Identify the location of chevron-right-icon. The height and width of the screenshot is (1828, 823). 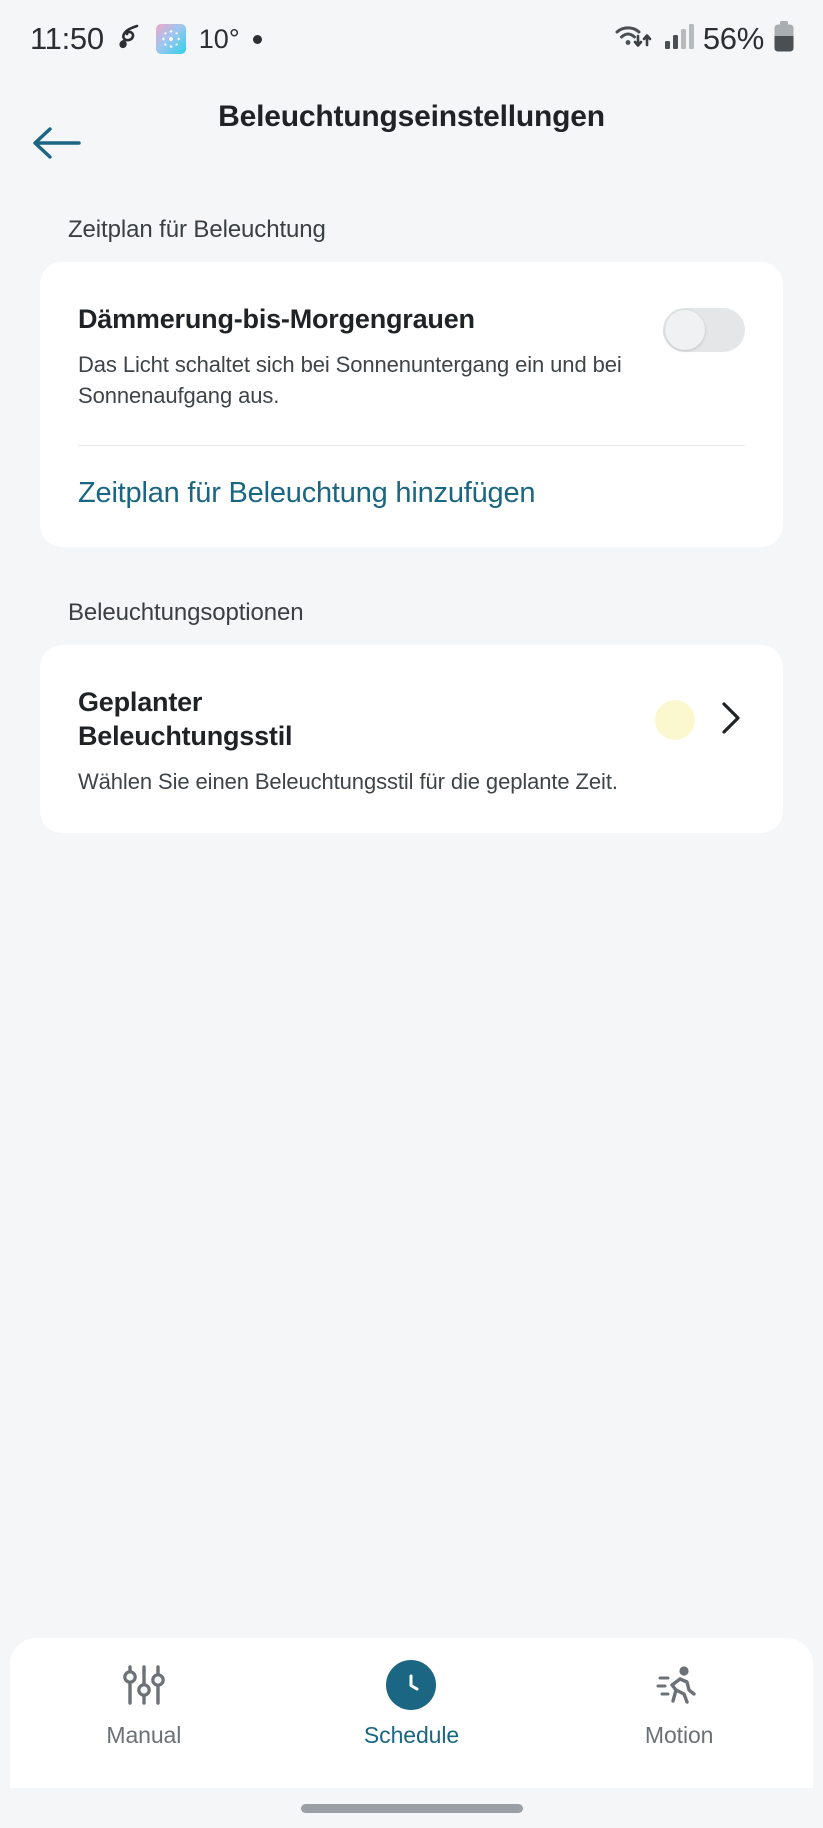
(731, 720).